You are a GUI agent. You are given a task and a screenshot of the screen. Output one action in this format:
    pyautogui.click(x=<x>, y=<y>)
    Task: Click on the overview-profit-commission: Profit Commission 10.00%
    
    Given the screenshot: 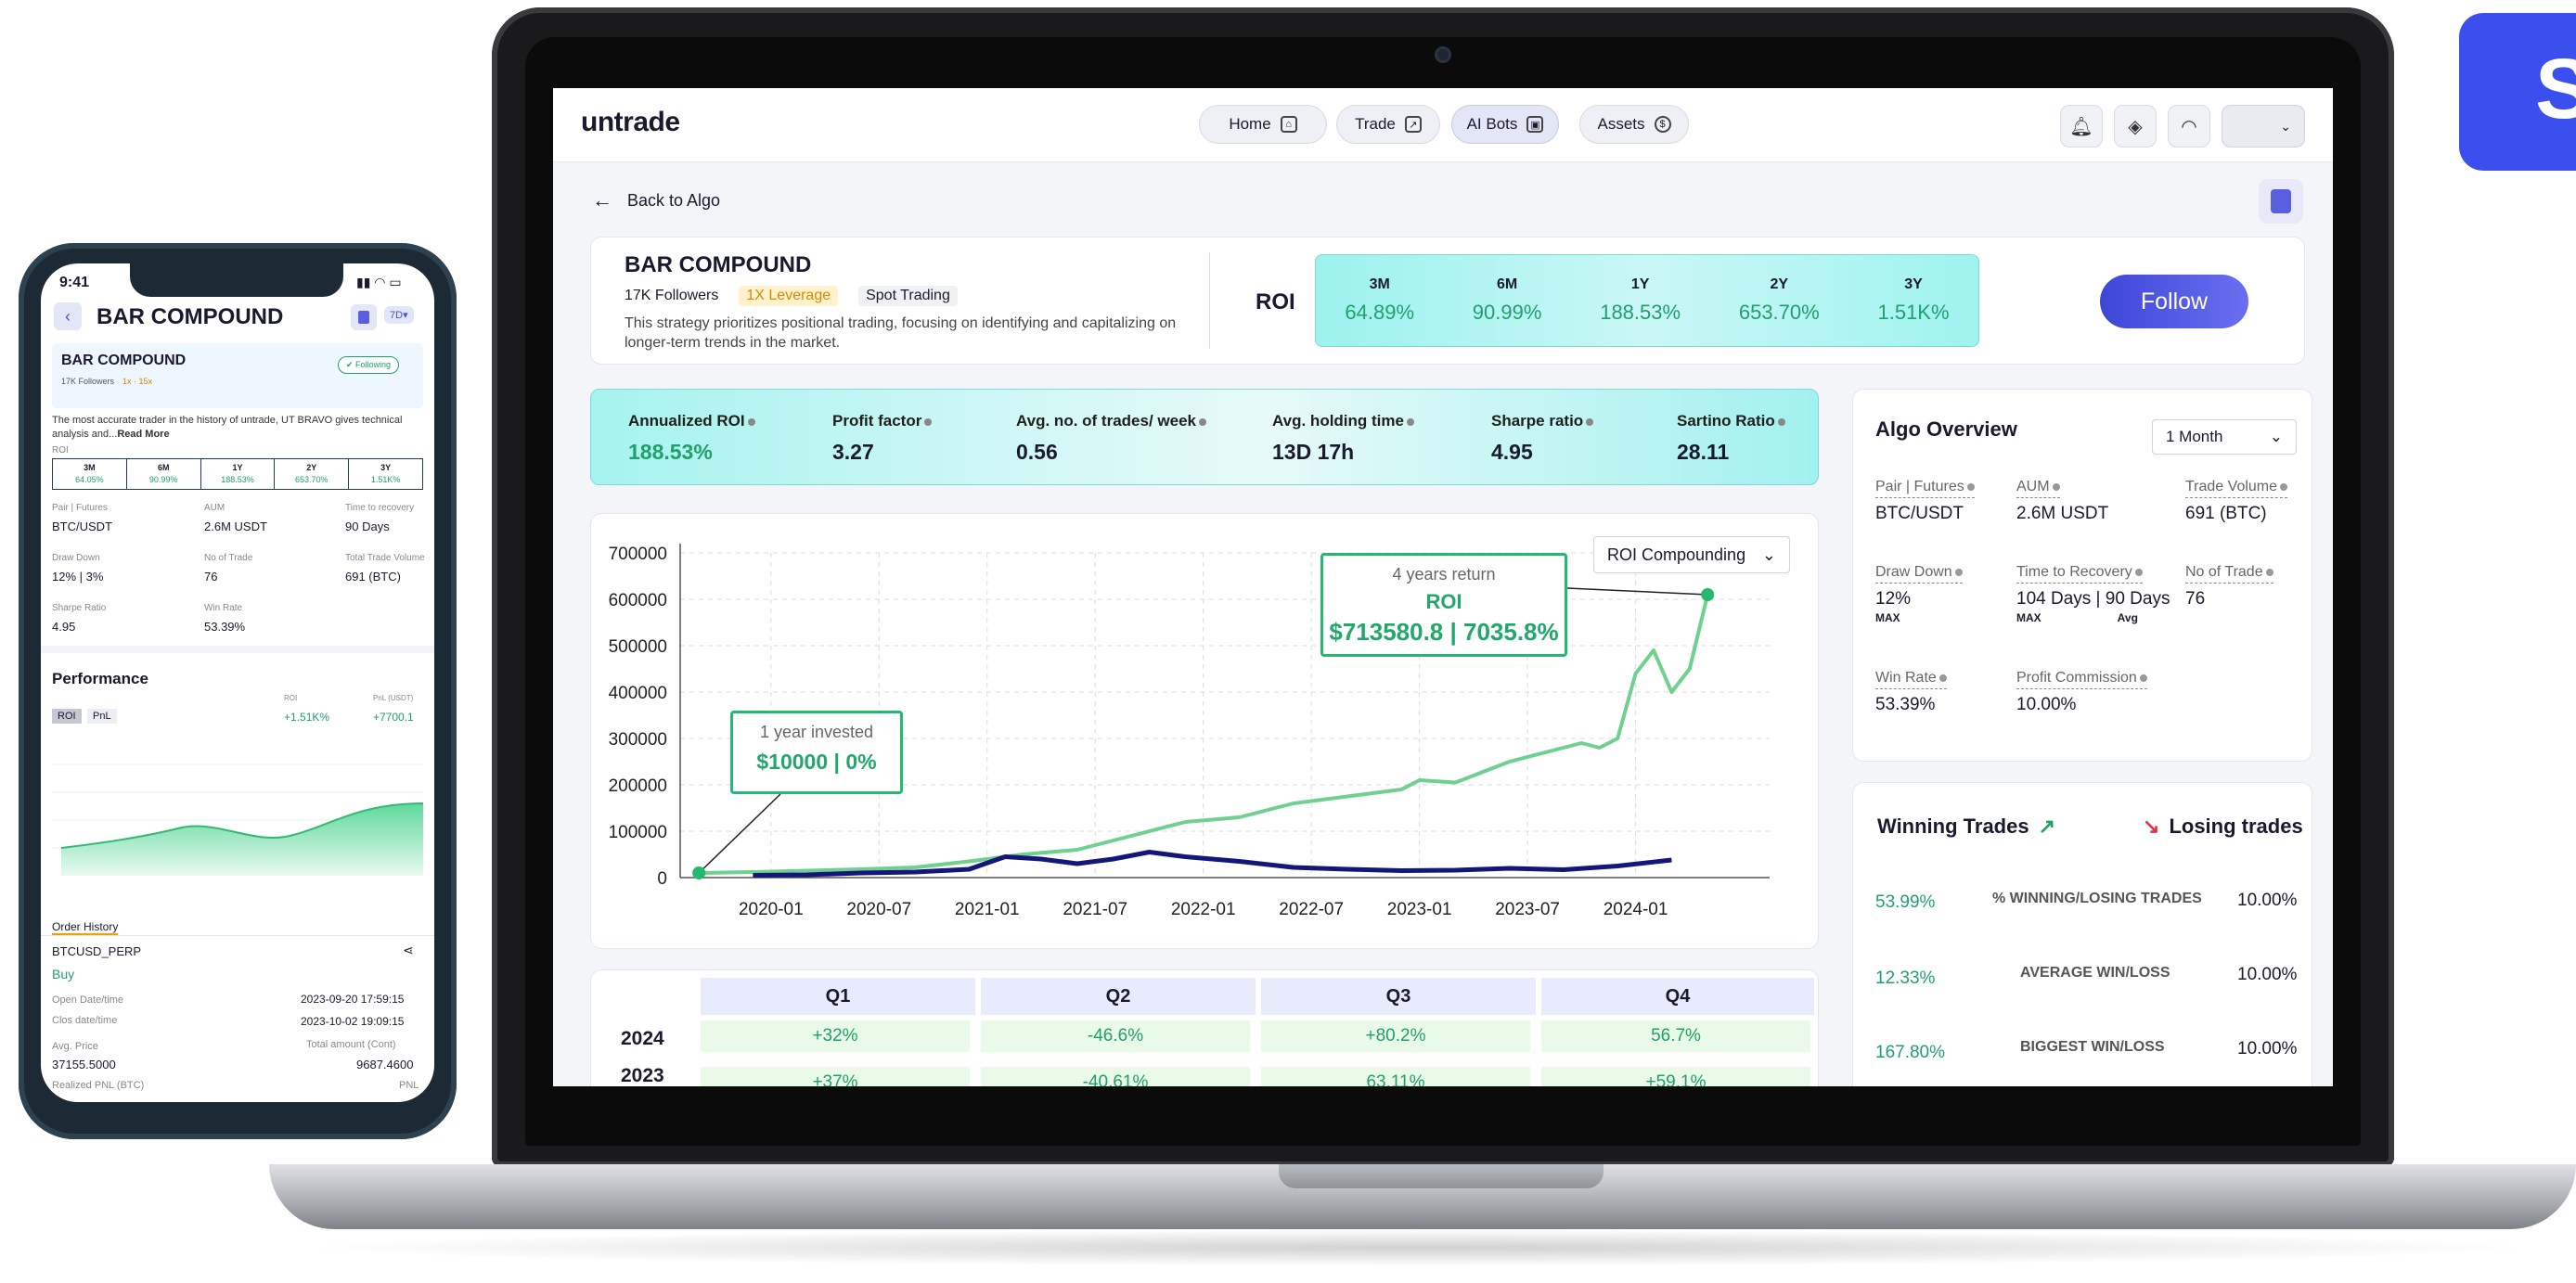 What is the action you would take?
    pyautogui.click(x=2081, y=692)
    